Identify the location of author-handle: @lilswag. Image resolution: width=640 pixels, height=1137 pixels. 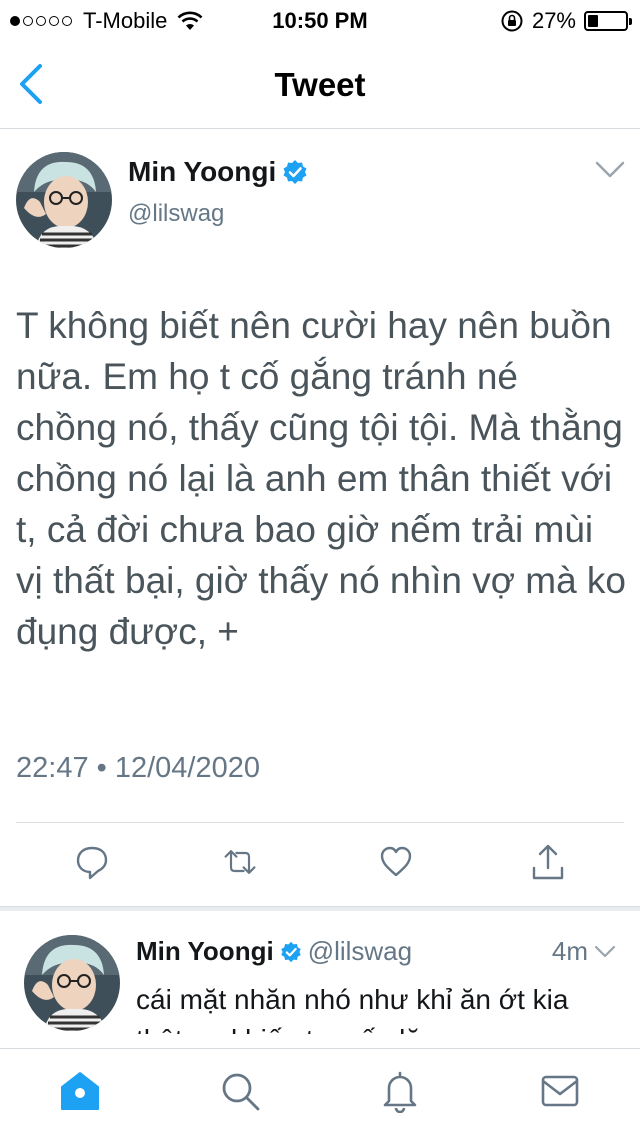
(176, 214).